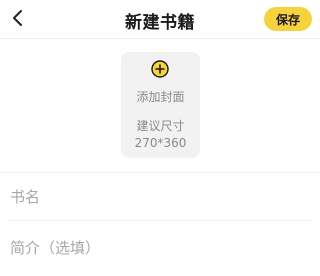 The width and height of the screenshot is (320, 276). I want to click on save-button: 保存, so click(288, 19).